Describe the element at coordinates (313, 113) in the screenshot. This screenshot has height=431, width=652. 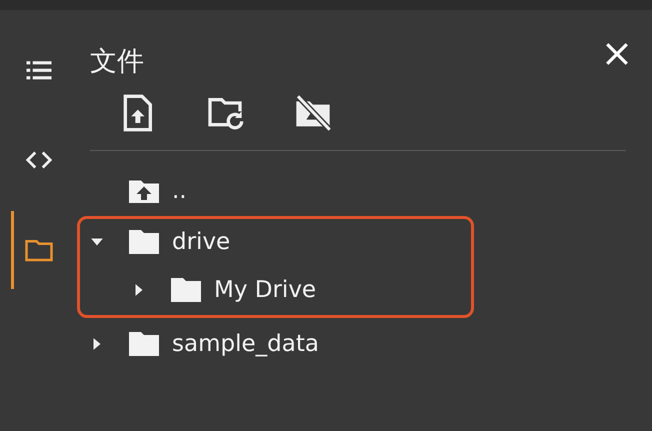
I see `drive-off-icon` at that location.